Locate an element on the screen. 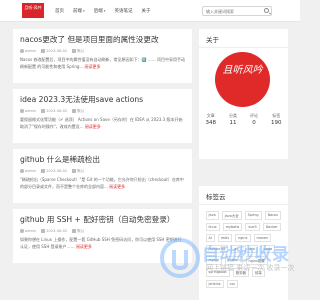 This screenshot has height=300, width=320. search-icon is located at coordinates (266, 10).